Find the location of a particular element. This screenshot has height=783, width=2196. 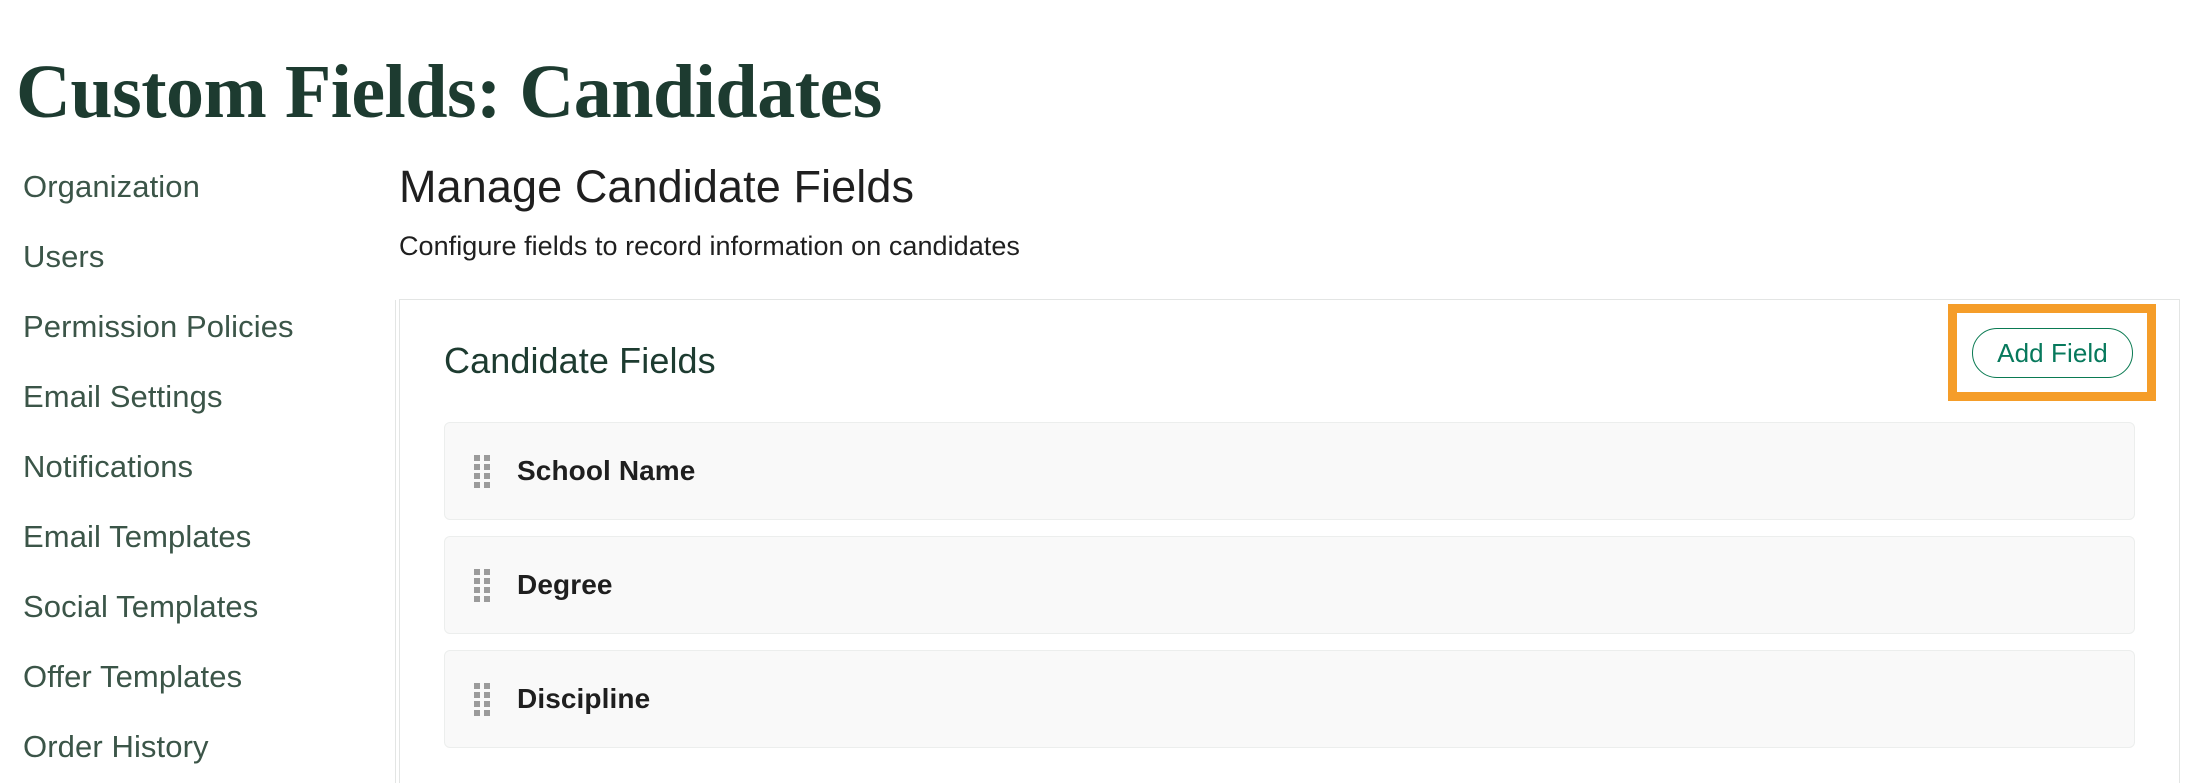

card-title: Candidate Fields is located at coordinates (580, 360).